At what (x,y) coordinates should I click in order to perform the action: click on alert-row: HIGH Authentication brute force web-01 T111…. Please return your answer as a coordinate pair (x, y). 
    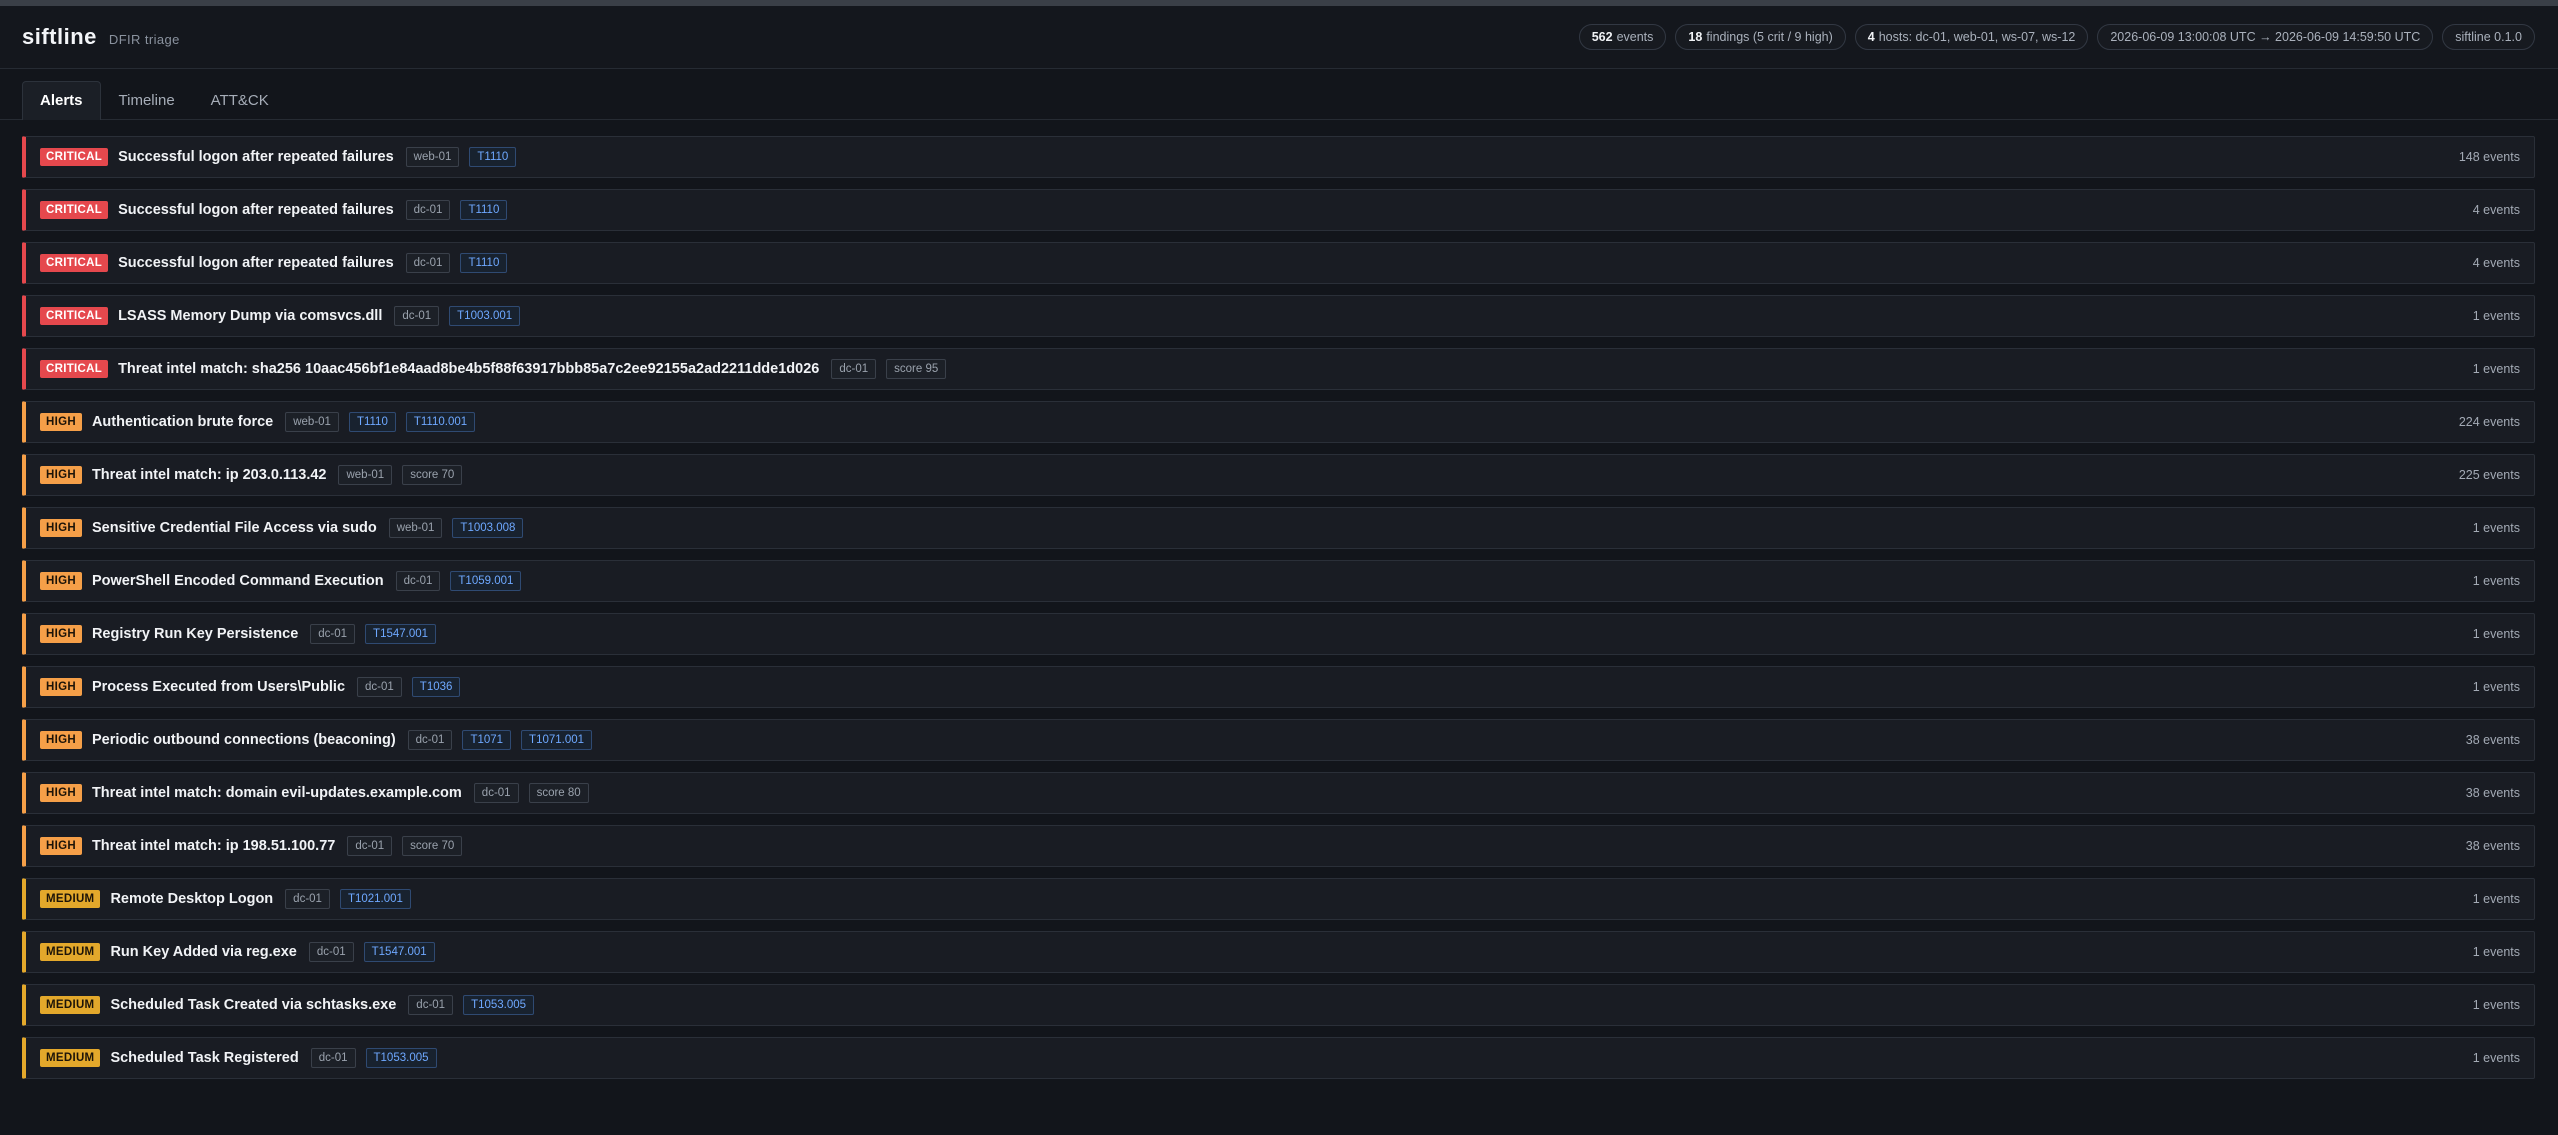
    Looking at the image, I should click on (1278, 422).